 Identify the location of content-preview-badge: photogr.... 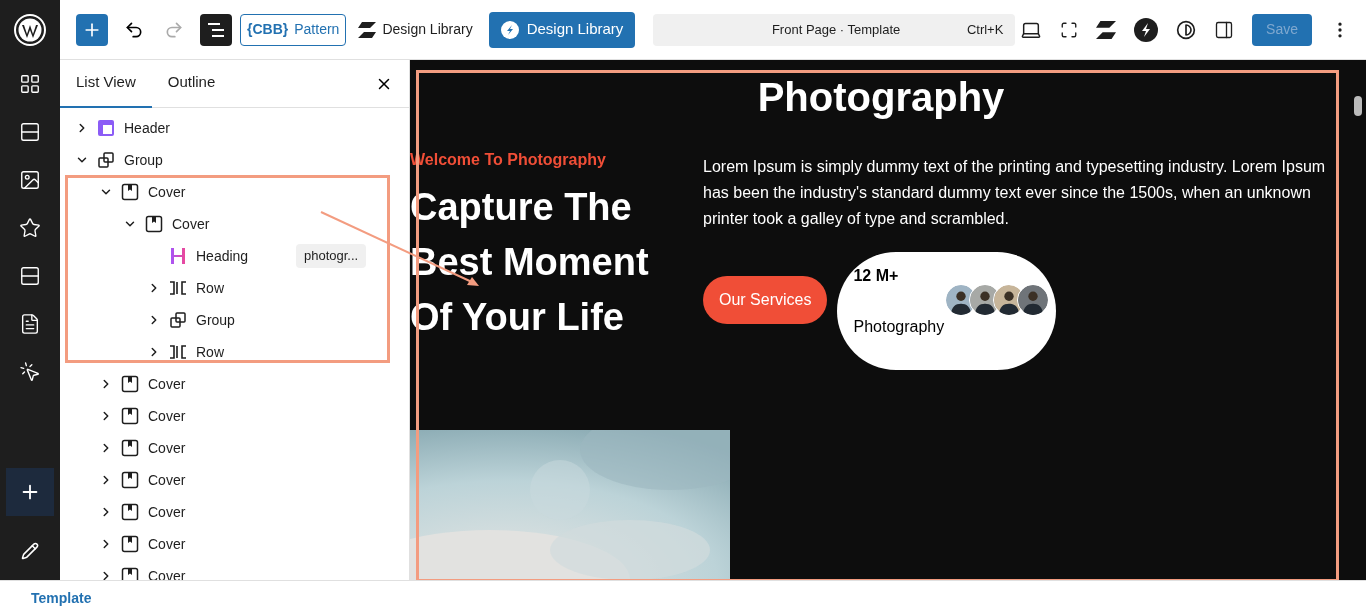
(331, 256).